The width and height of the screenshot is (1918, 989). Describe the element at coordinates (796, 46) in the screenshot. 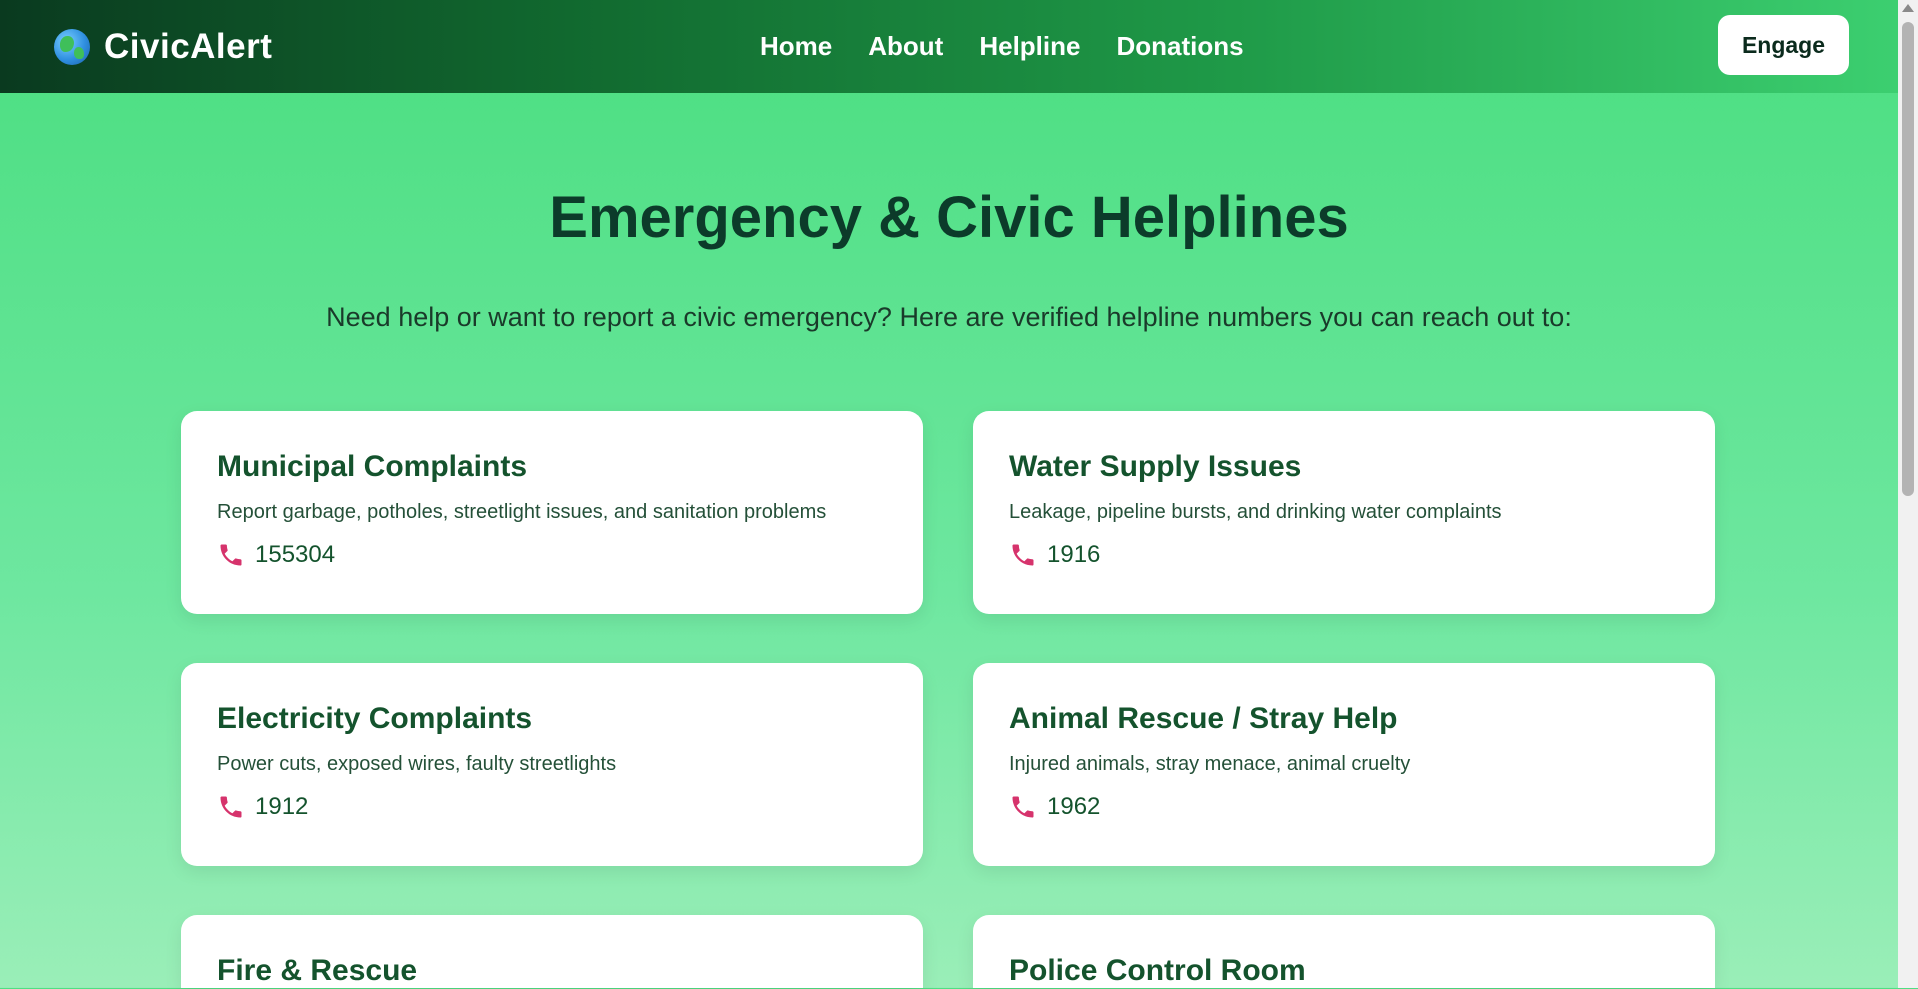

I see `nav-home: Home` at that location.